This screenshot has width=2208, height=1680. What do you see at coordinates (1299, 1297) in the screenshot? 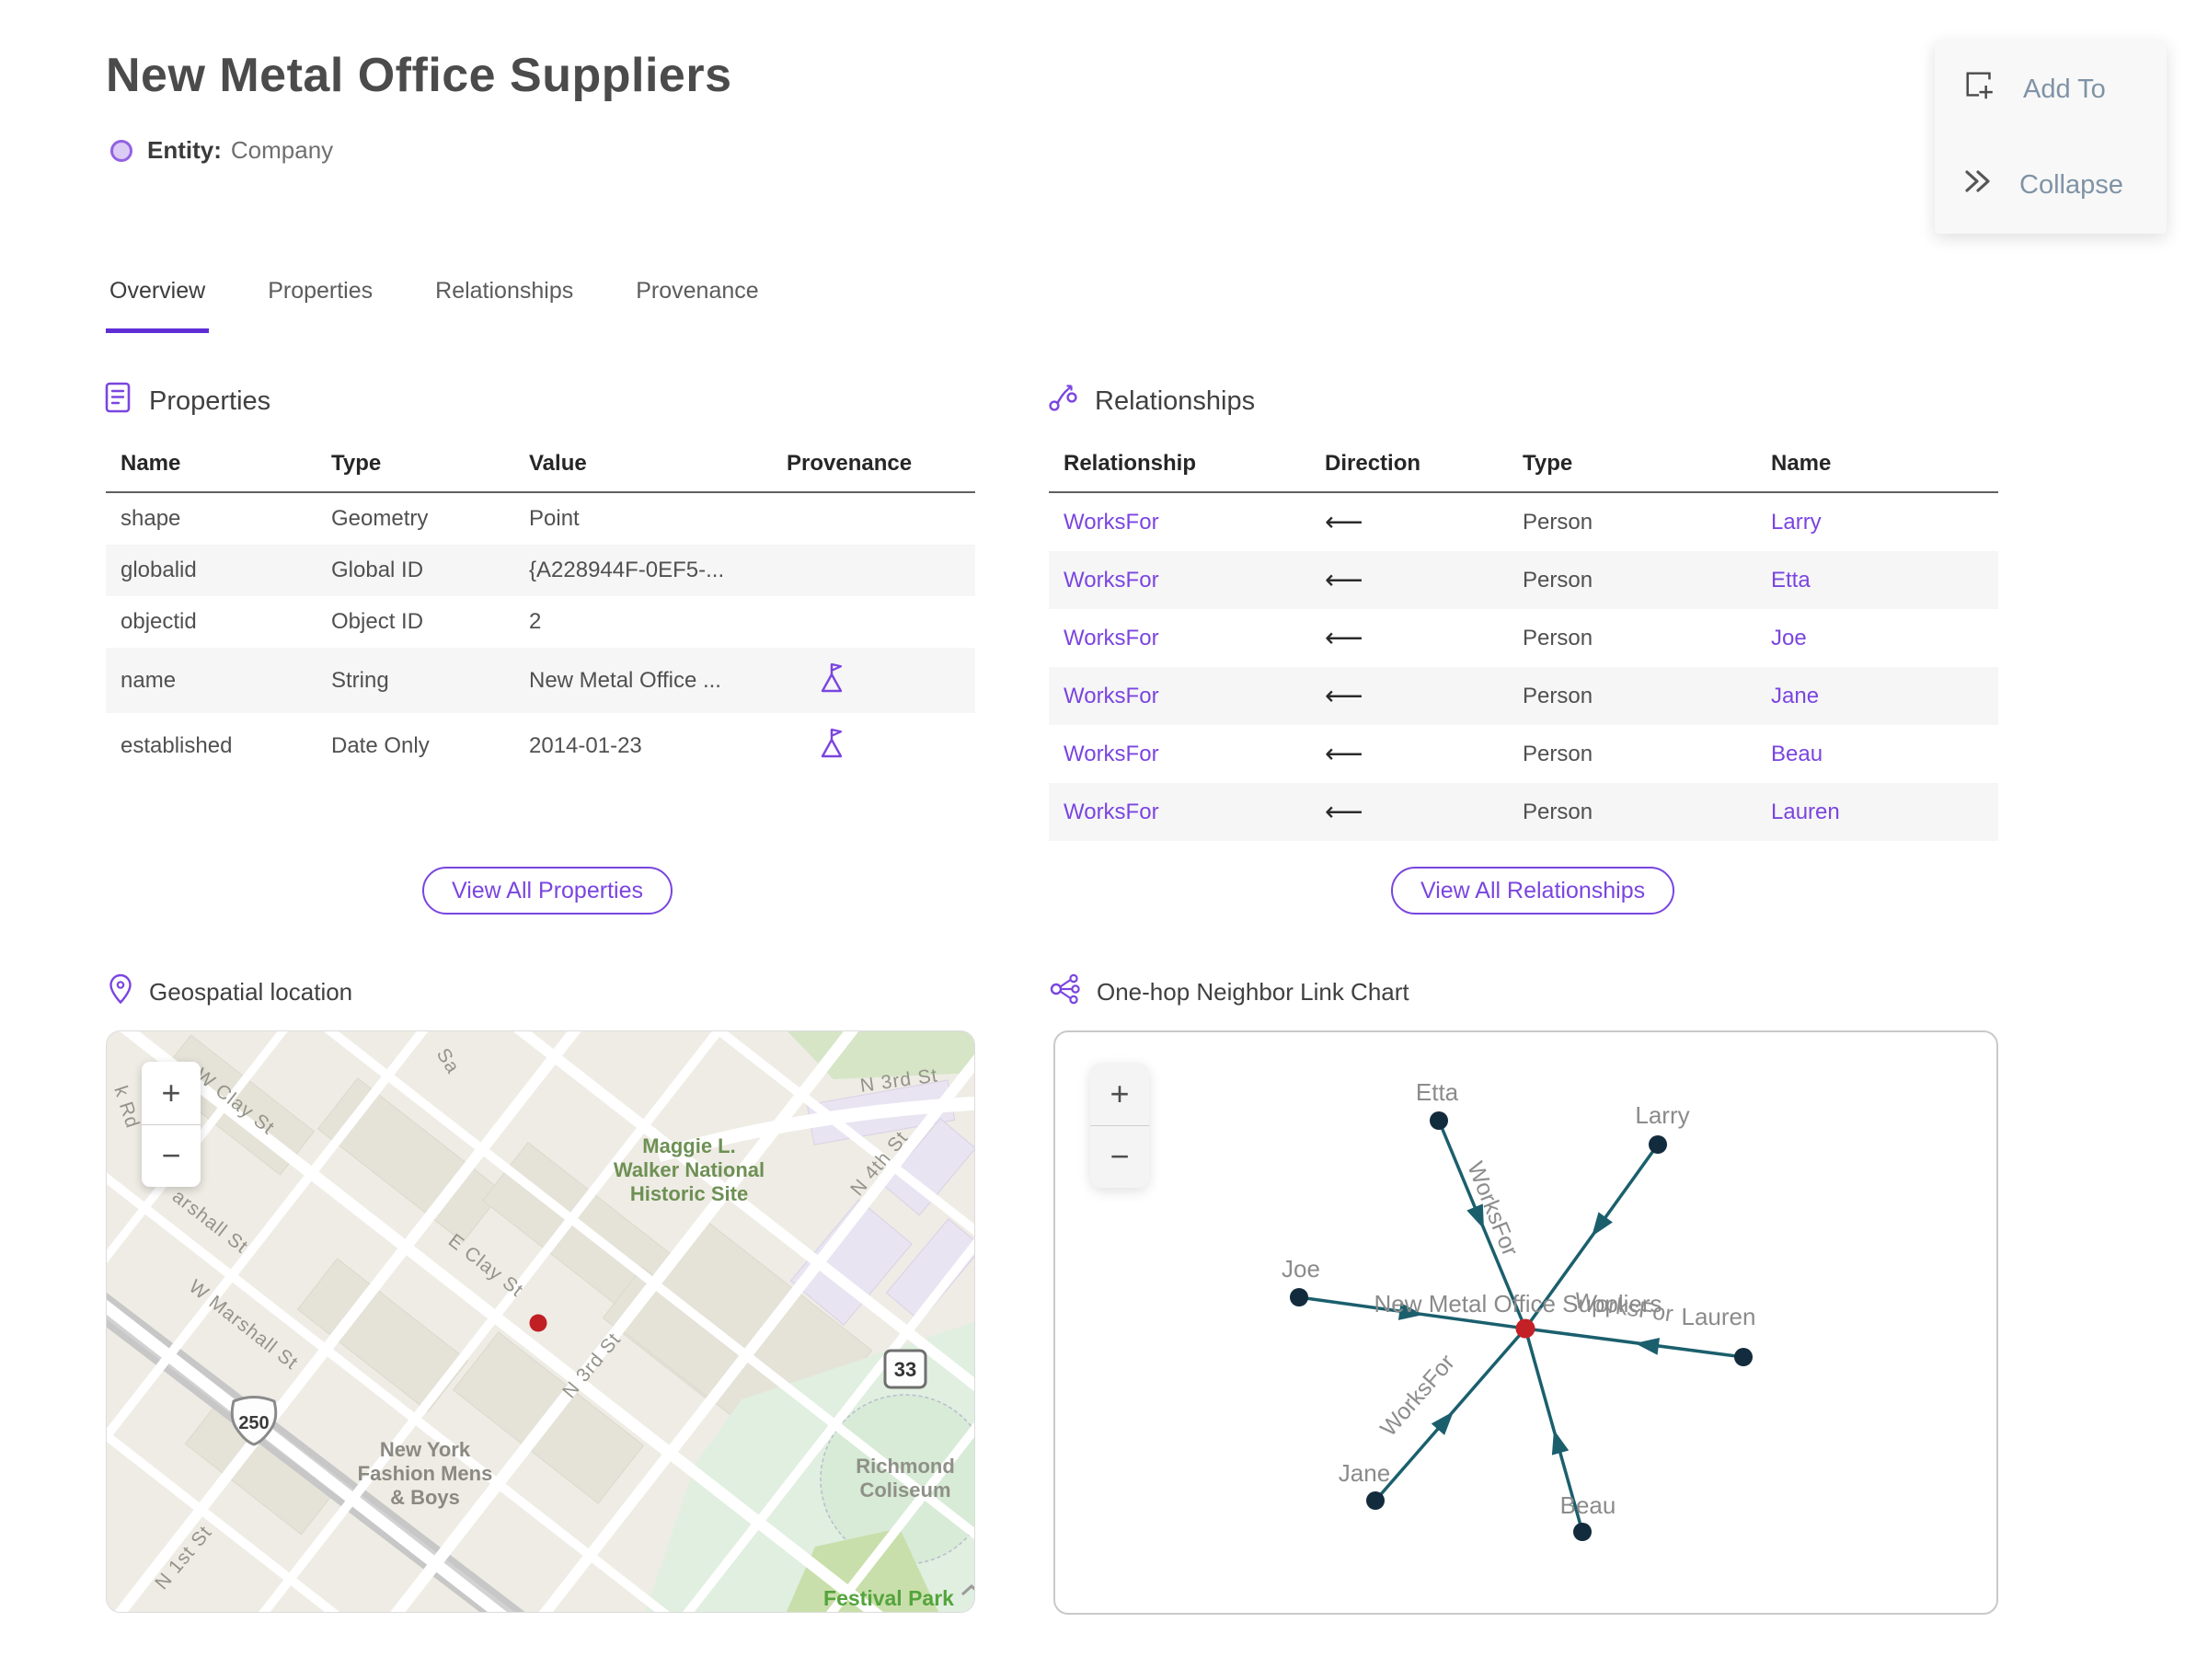
I see `node-joe` at bounding box center [1299, 1297].